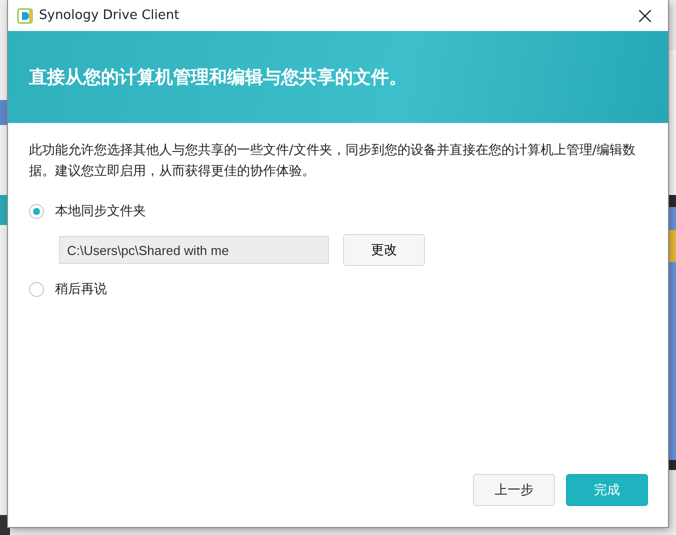 Image resolution: width=676 pixels, height=535 pixels. I want to click on option-label: 稍后再说, so click(81, 289).